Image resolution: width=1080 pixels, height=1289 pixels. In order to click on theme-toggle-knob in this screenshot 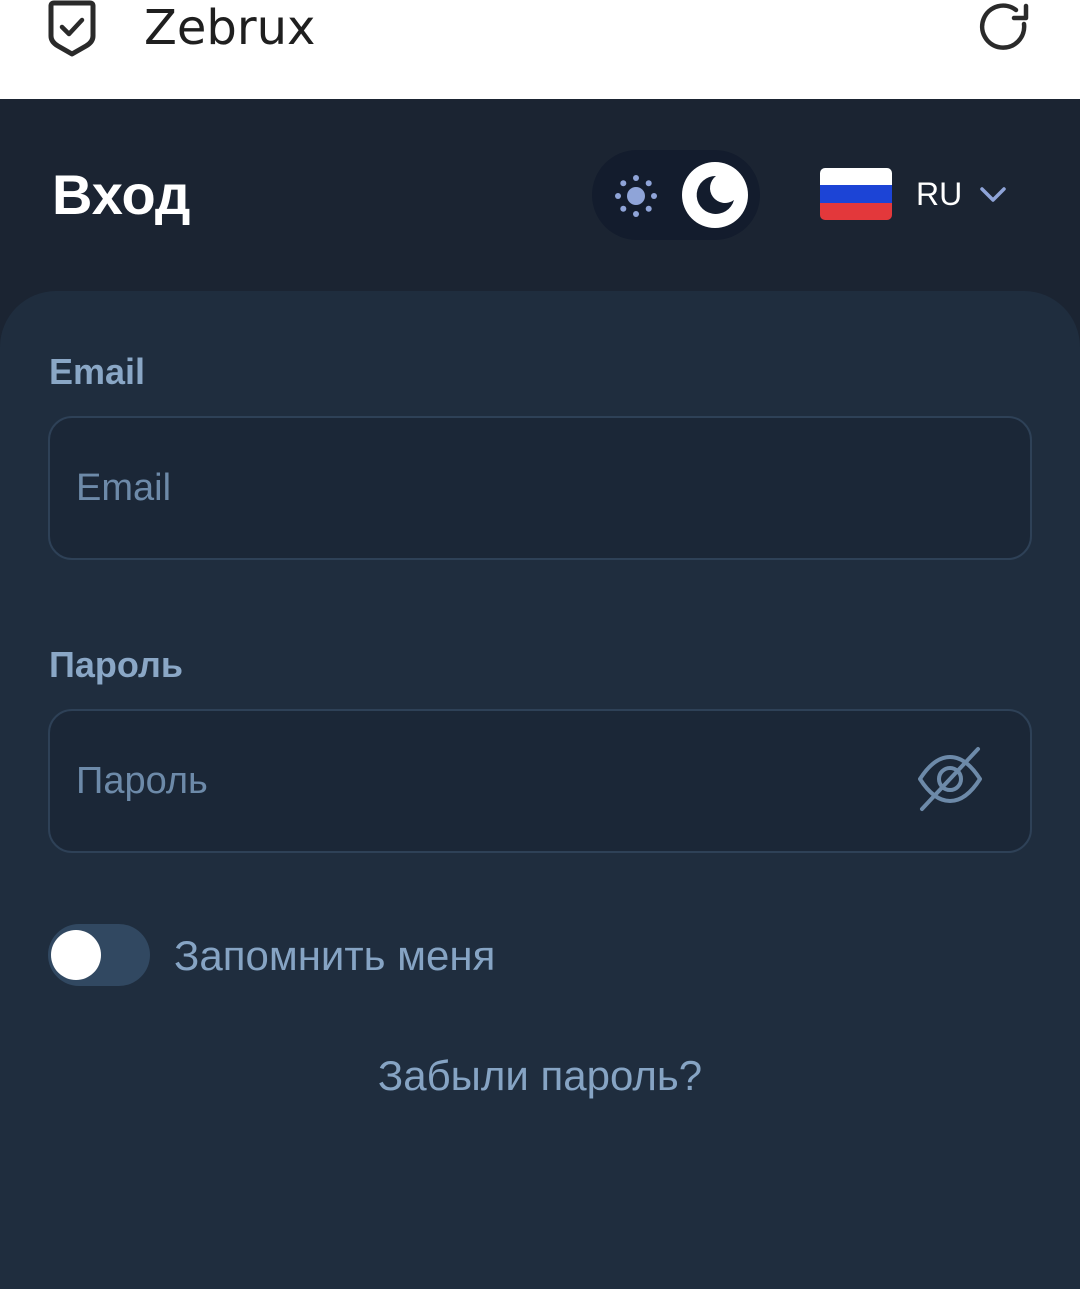, I will do `click(715, 195)`.